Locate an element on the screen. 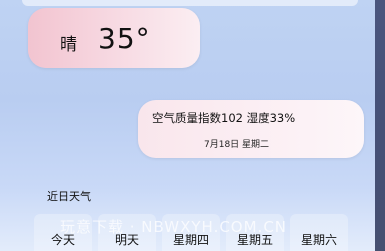 This screenshot has height=251, width=385. current-weather-card: 晴 35° is located at coordinates (114, 38).